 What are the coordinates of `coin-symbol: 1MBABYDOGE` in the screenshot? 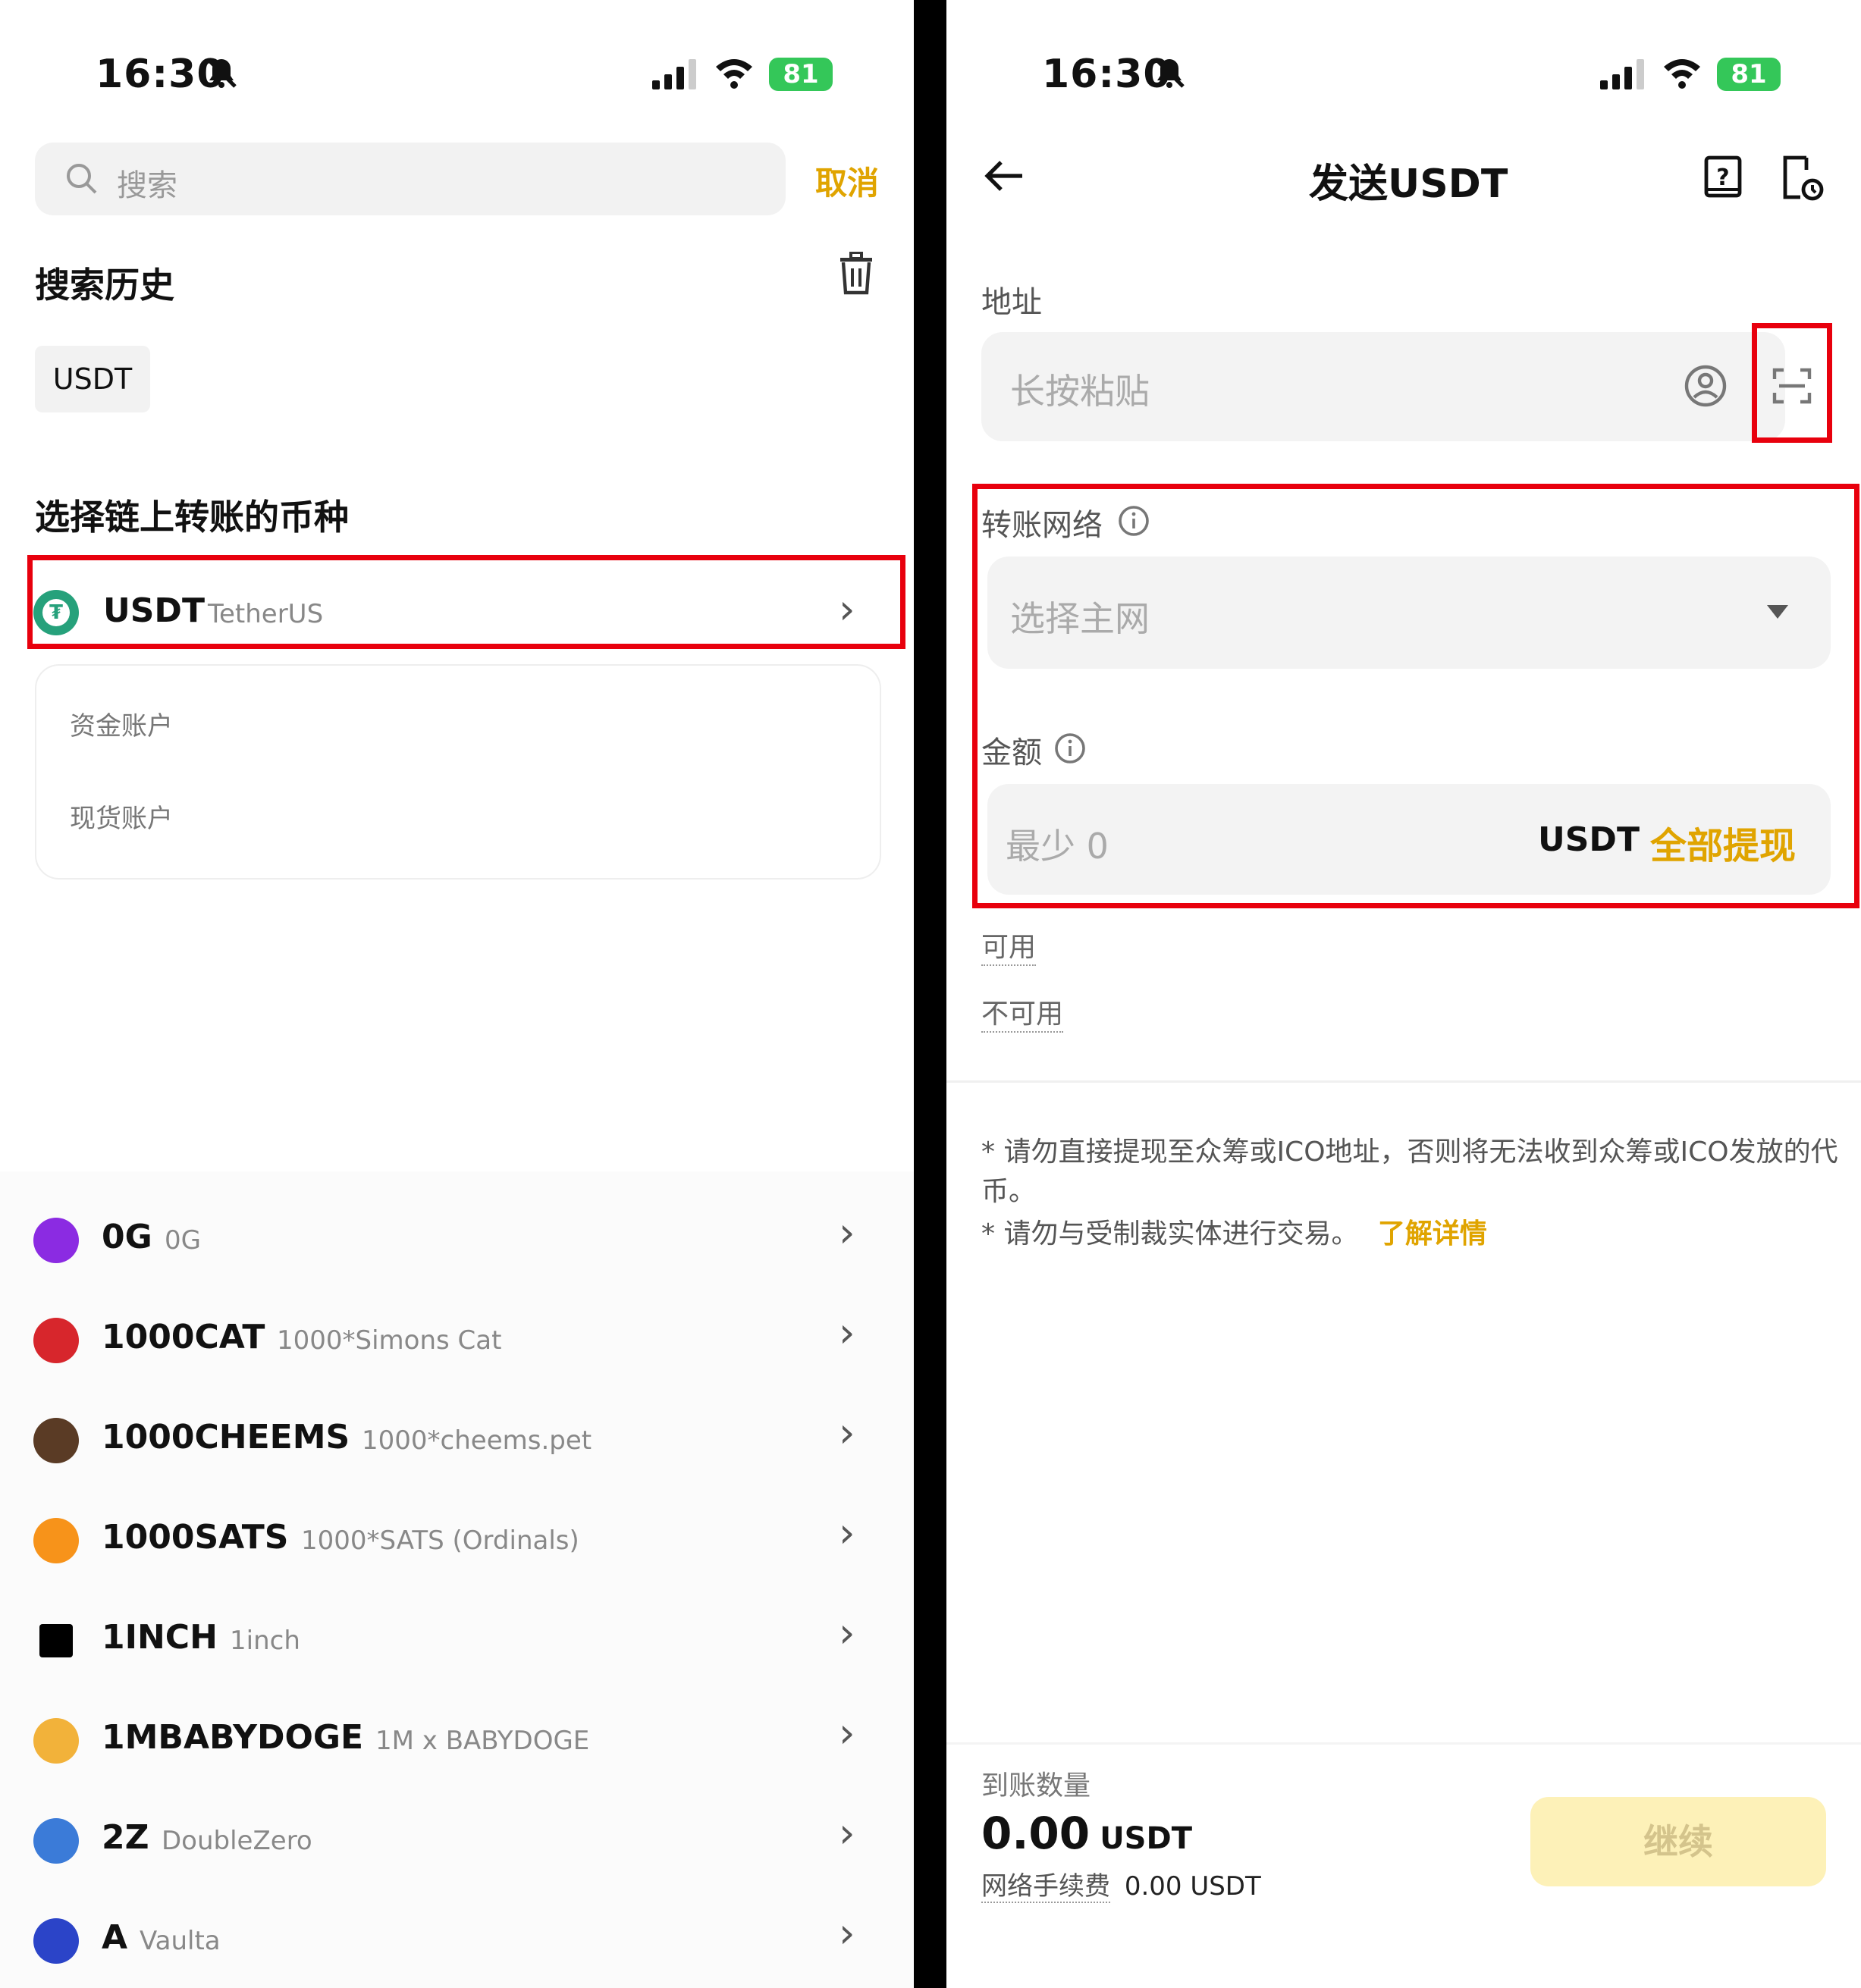 It's located at (233, 1737).